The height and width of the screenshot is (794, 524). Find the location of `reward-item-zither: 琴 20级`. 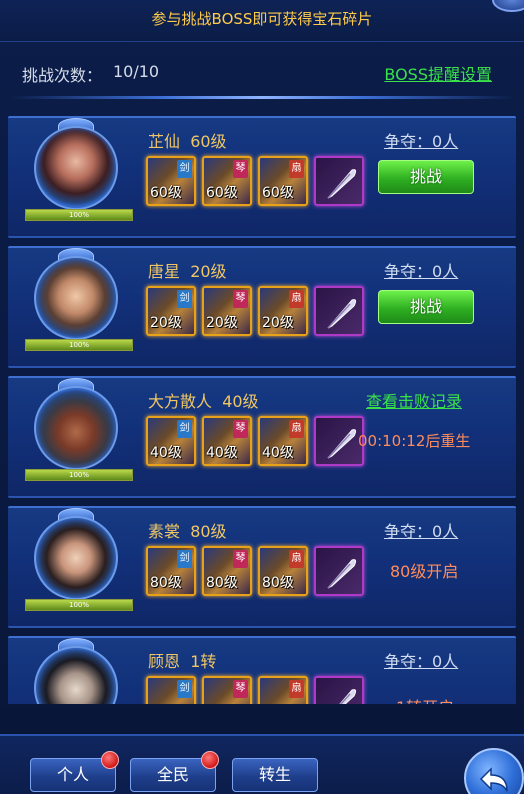

reward-item-zither: 琴 20级 is located at coordinates (227, 311).